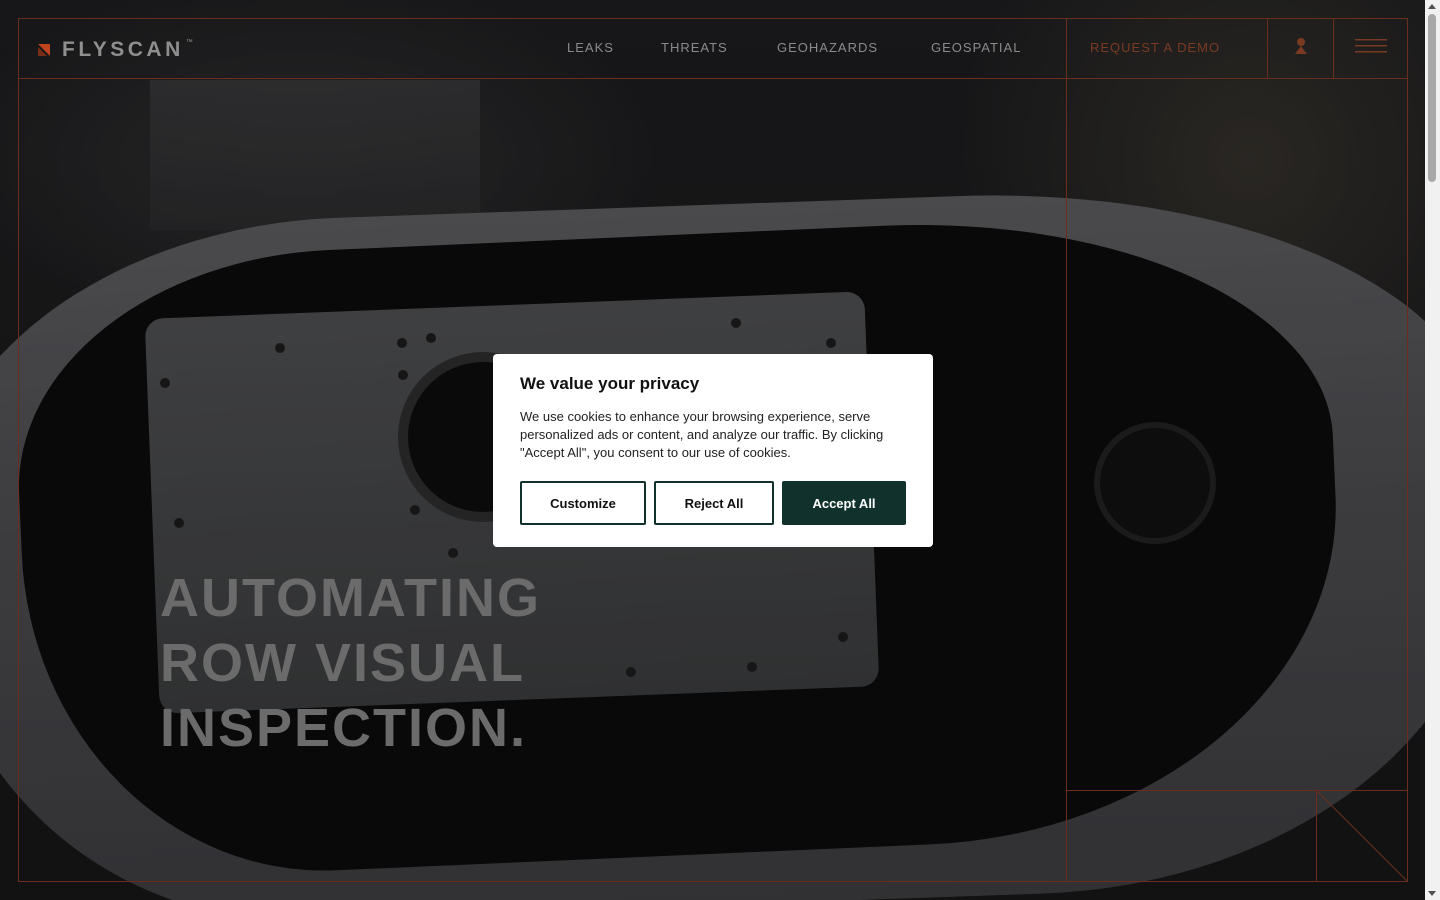  Describe the element at coordinates (610, 383) in the screenshot. I see `cookie-title: We value your privacy` at that location.